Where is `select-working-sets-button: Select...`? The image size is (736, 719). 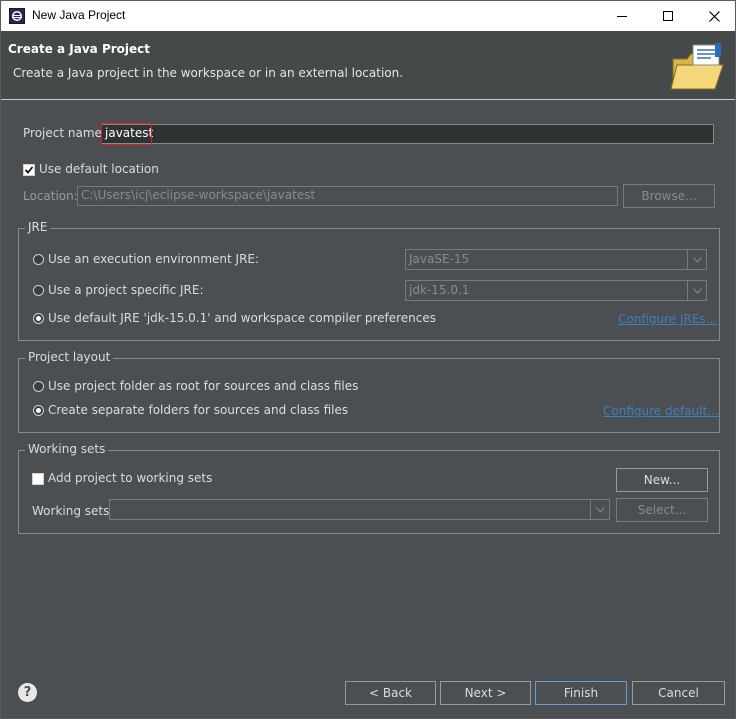 select-working-sets-button: Select... is located at coordinates (662, 510).